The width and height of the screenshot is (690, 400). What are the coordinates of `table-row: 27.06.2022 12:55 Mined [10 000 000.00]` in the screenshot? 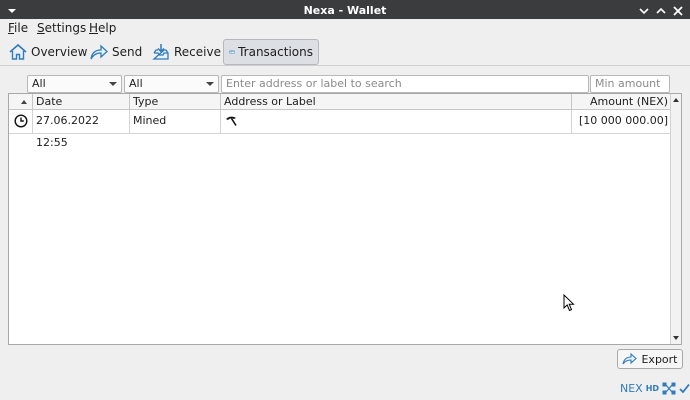 It's located at (340, 129).